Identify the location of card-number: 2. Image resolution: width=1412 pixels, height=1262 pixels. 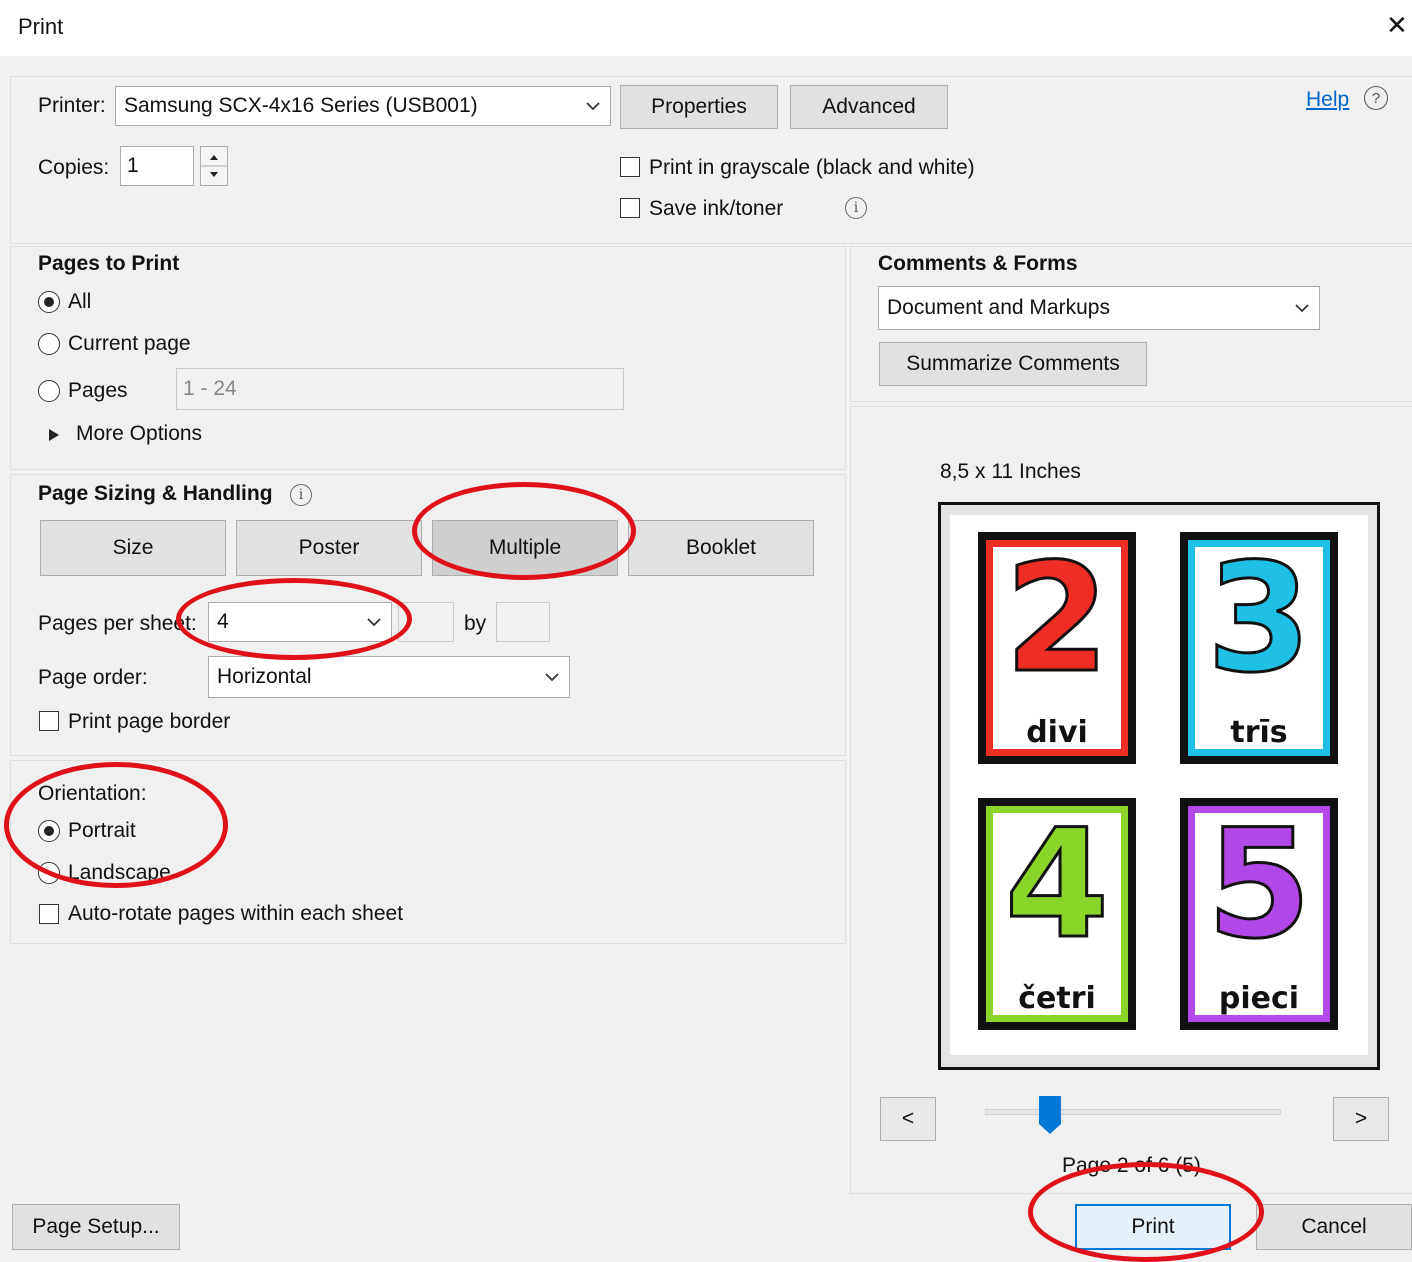
(1056, 619).